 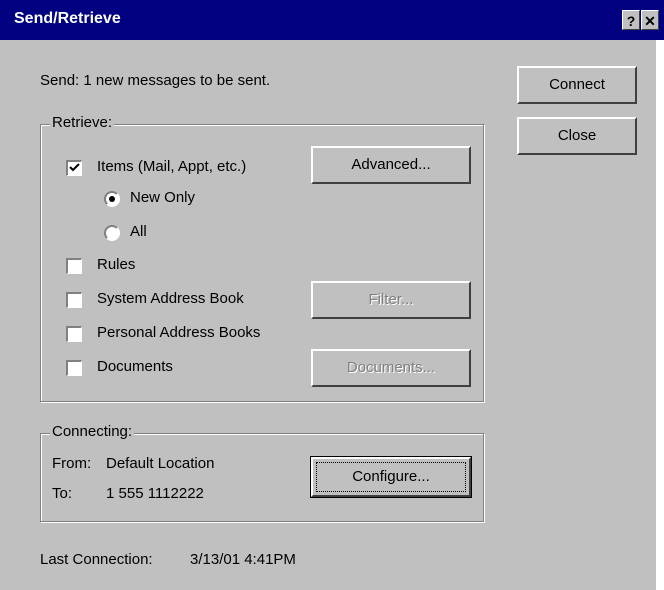 I want to click on new-only-radio, so click(x=112, y=199).